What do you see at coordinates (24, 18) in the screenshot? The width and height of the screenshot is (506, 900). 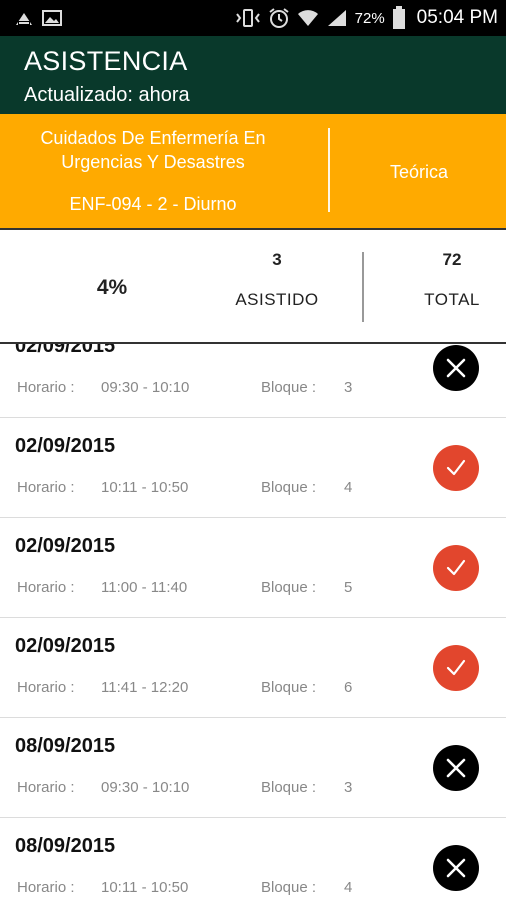 I see `android-debug-icon` at bounding box center [24, 18].